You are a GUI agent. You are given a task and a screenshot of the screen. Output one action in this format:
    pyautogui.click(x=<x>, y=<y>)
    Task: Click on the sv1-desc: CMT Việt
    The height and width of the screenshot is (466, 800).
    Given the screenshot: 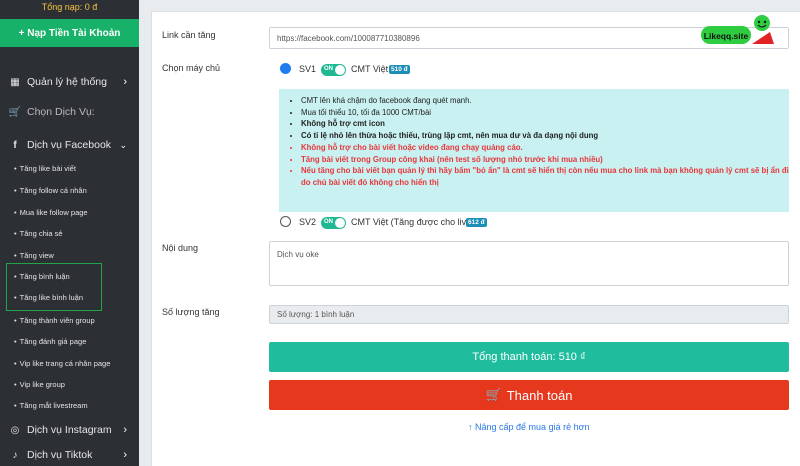 What is the action you would take?
    pyautogui.click(x=370, y=69)
    